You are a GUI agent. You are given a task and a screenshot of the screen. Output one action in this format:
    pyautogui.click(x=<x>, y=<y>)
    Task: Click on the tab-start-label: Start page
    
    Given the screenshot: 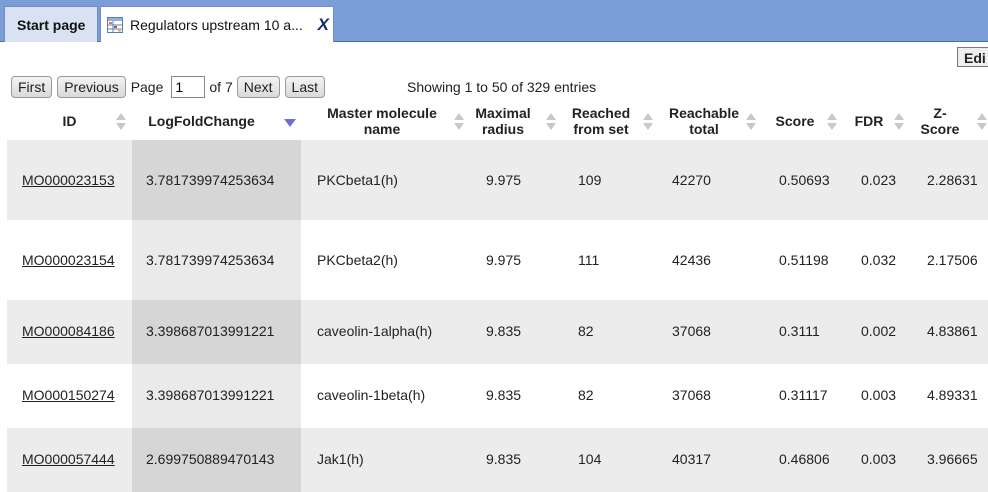 What is the action you would take?
    pyautogui.click(x=51, y=24)
    